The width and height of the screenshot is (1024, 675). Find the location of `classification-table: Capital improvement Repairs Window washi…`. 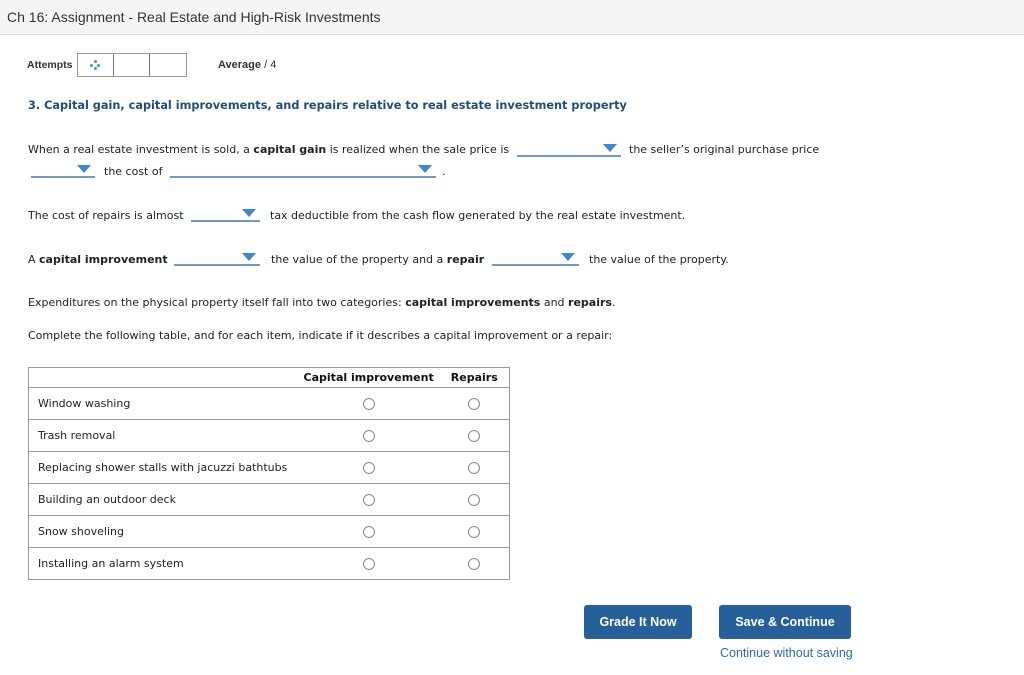

classification-table: Capital improvement Repairs Window washi… is located at coordinates (269, 473).